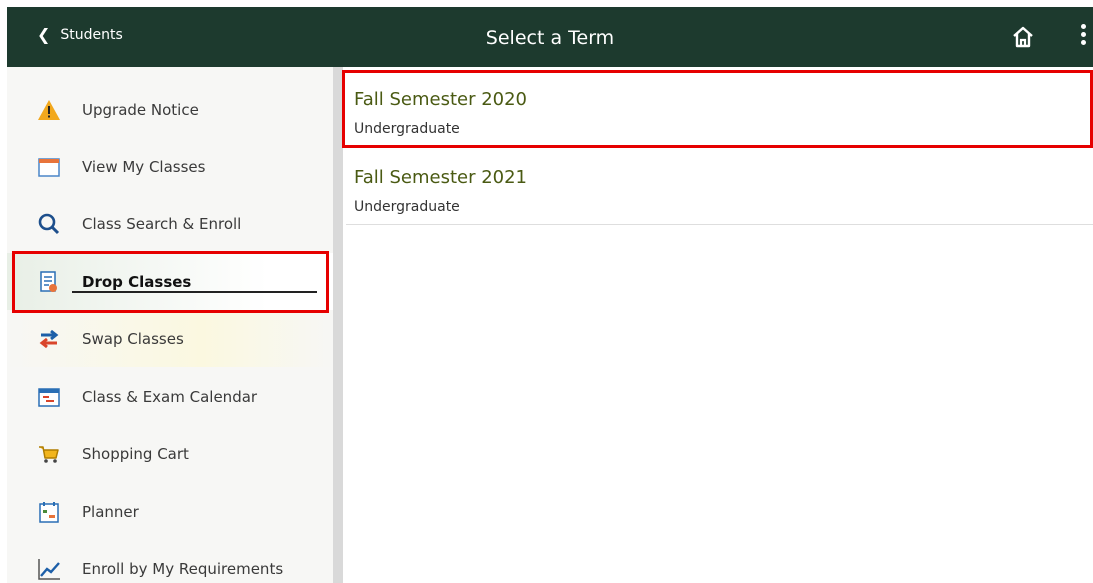 Image resolution: width=1093 pixels, height=583 pixels. What do you see at coordinates (49, 110) in the screenshot?
I see `warning-icon` at bounding box center [49, 110].